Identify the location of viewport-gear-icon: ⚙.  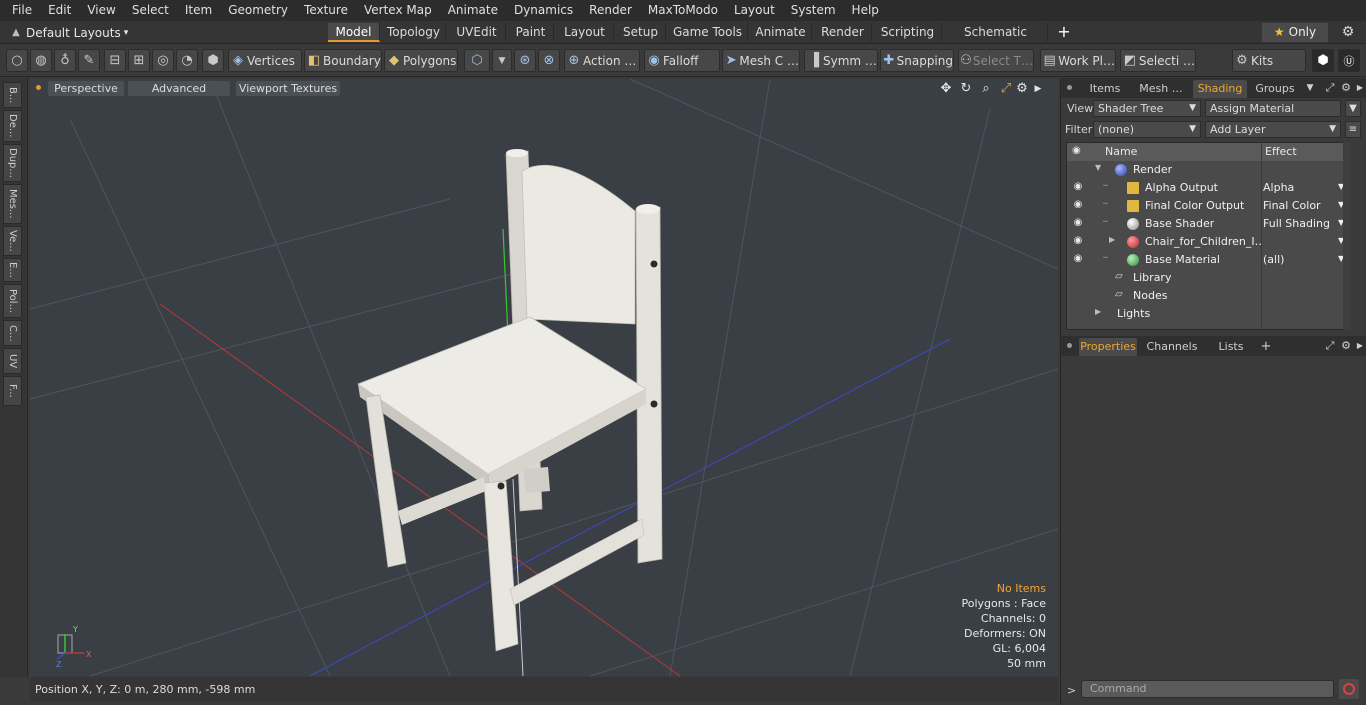
(1022, 89).